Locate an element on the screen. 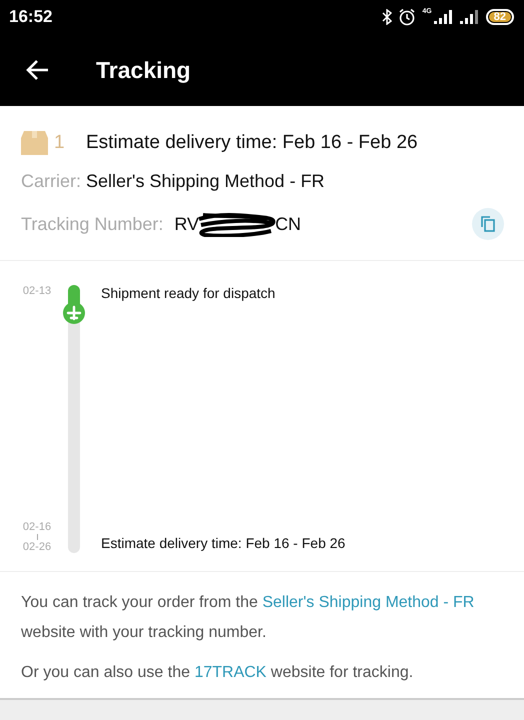  event-date: 02-13 is located at coordinates (37, 291).